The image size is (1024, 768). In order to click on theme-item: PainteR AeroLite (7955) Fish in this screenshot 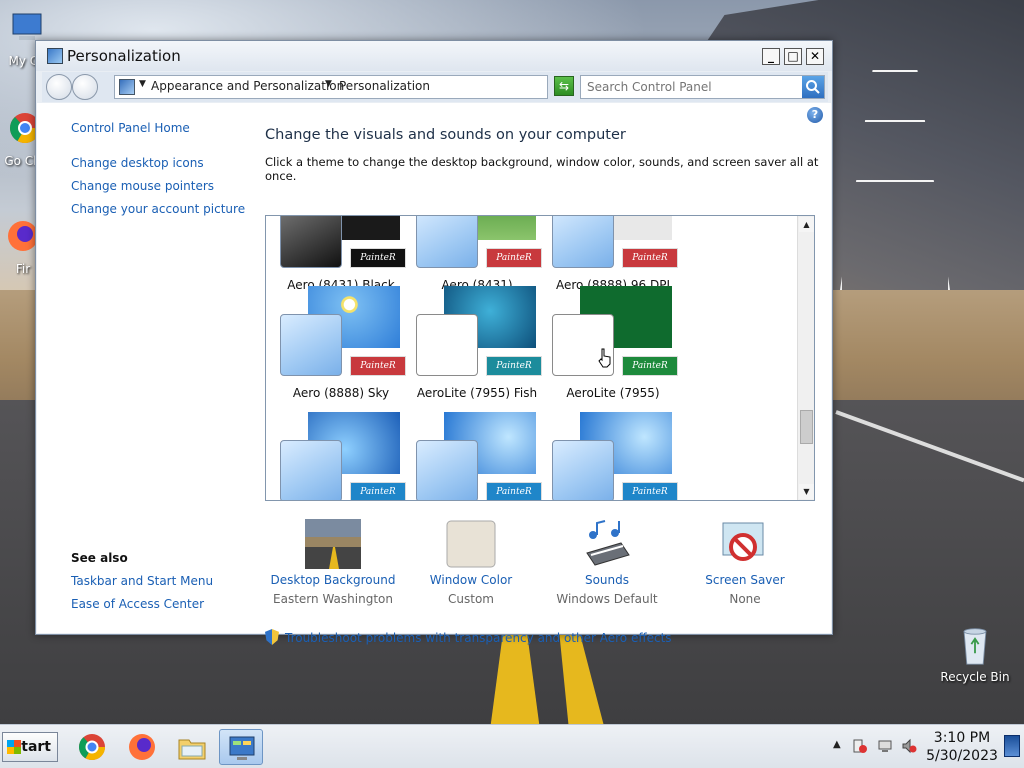, I will do `click(481, 346)`.